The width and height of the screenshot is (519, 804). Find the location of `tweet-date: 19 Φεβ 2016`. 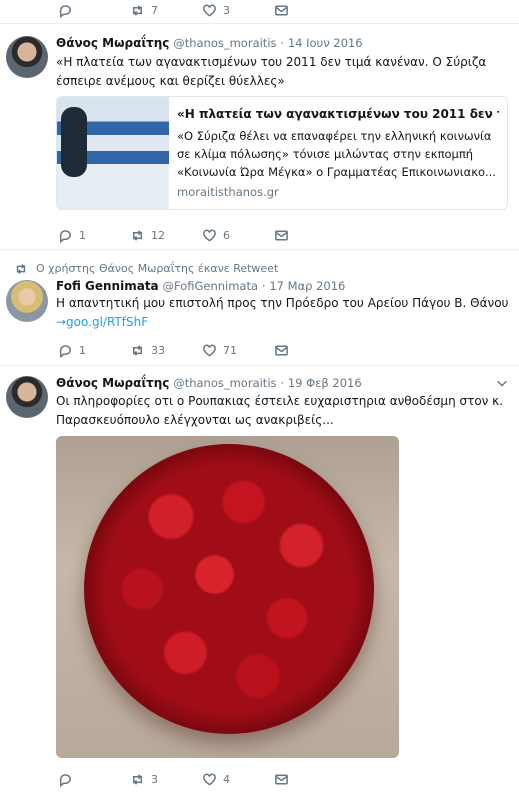

tweet-date: 19 Φεβ 2016 is located at coordinates (325, 383).